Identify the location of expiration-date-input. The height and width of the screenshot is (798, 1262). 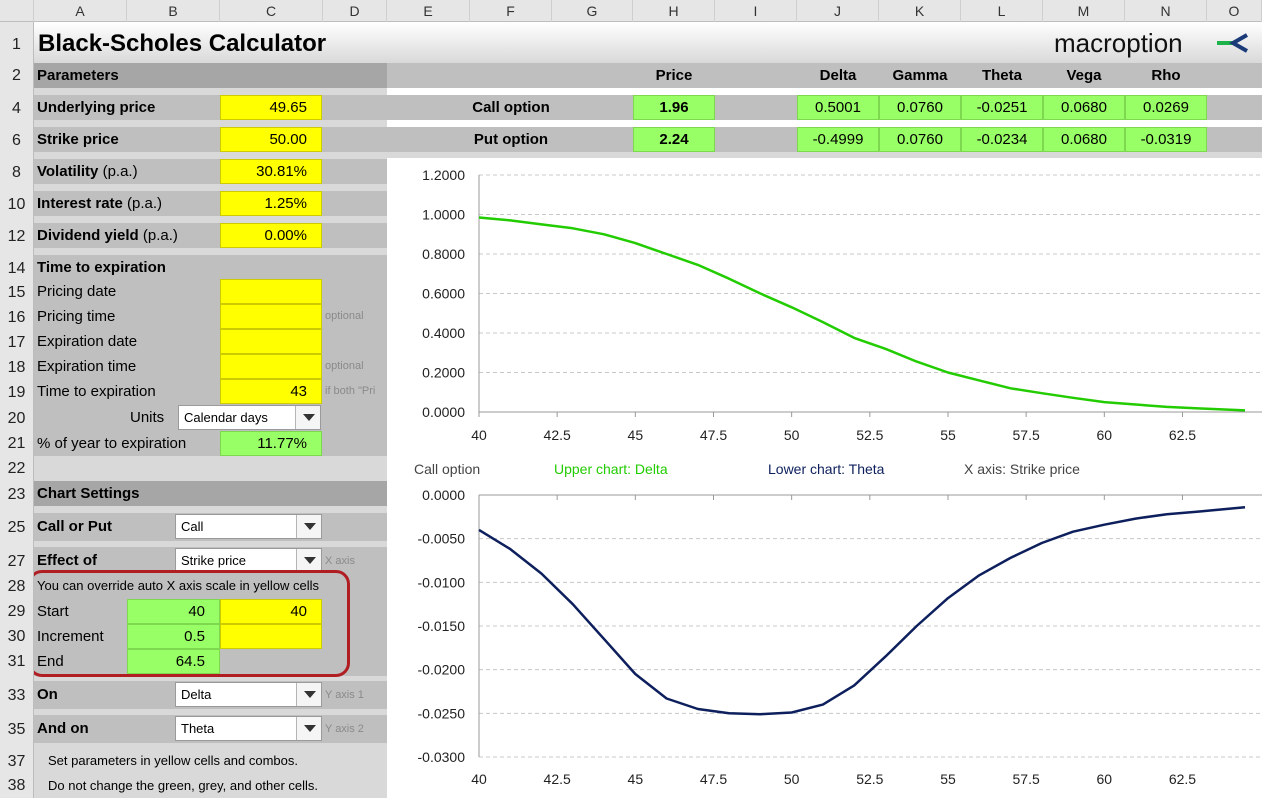
(271, 341).